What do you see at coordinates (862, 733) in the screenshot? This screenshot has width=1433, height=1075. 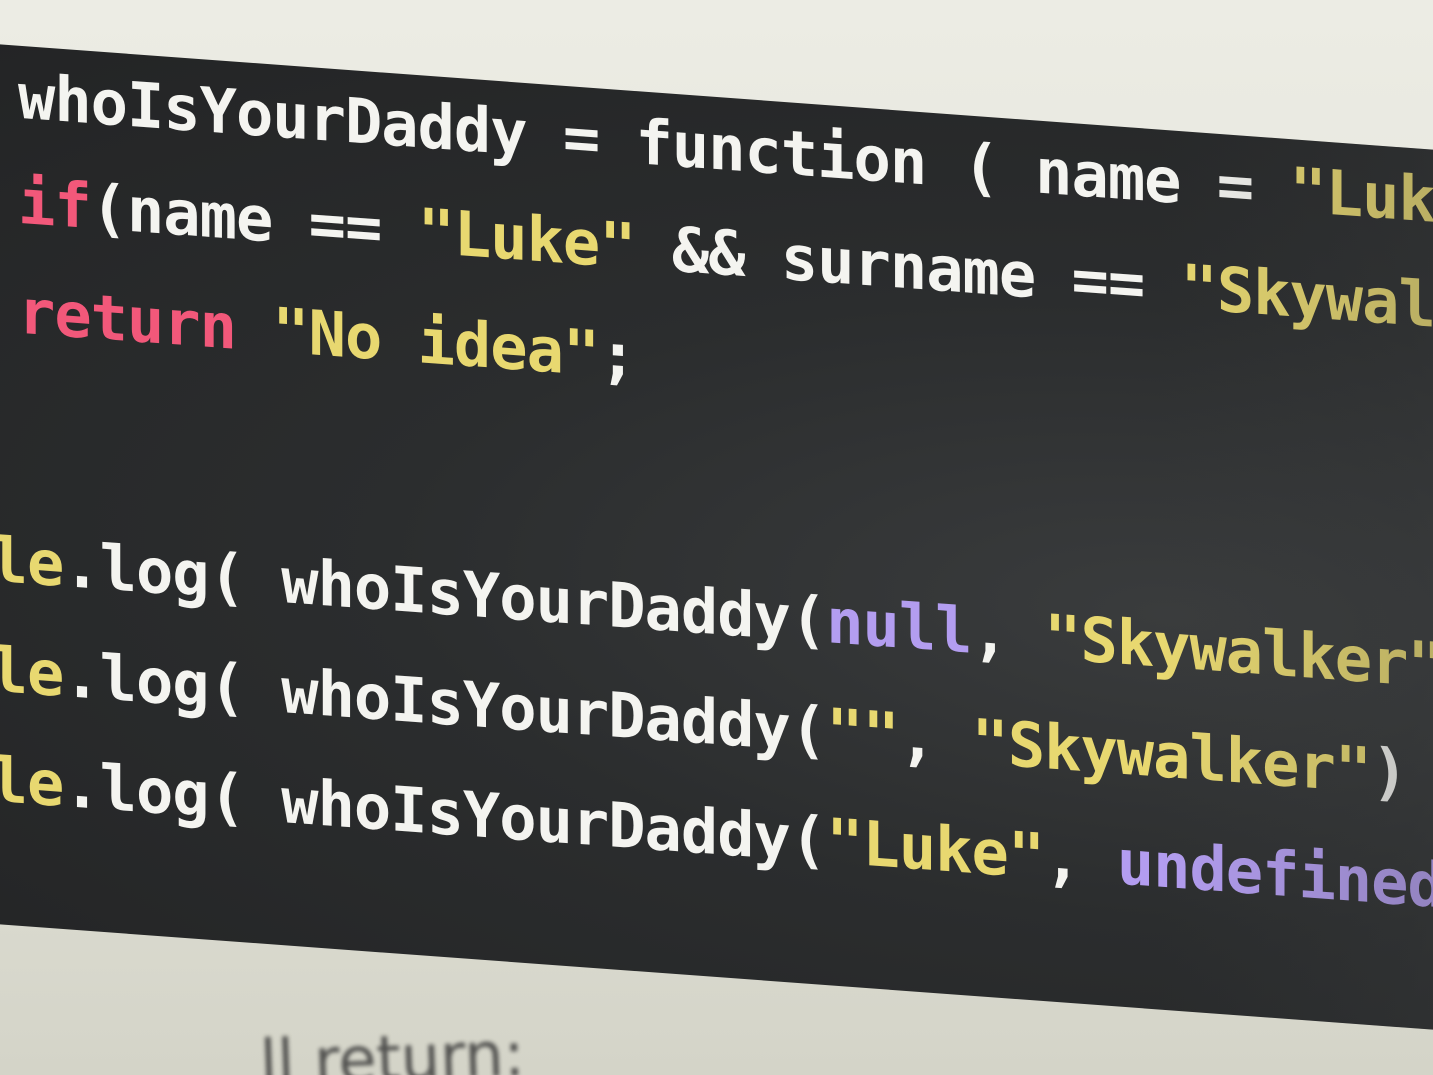 I see `code-token-string: ""` at bounding box center [862, 733].